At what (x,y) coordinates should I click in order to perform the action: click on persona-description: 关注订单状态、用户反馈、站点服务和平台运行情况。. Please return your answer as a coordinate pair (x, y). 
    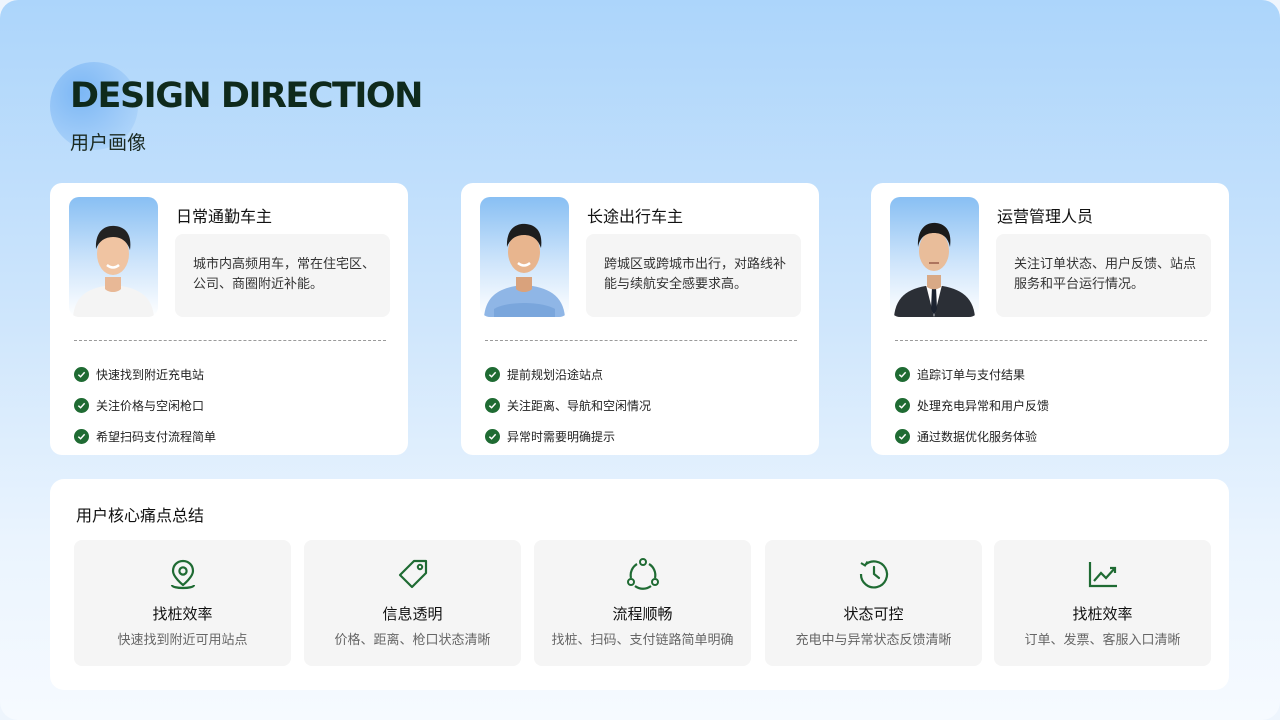
    Looking at the image, I should click on (1103, 275).